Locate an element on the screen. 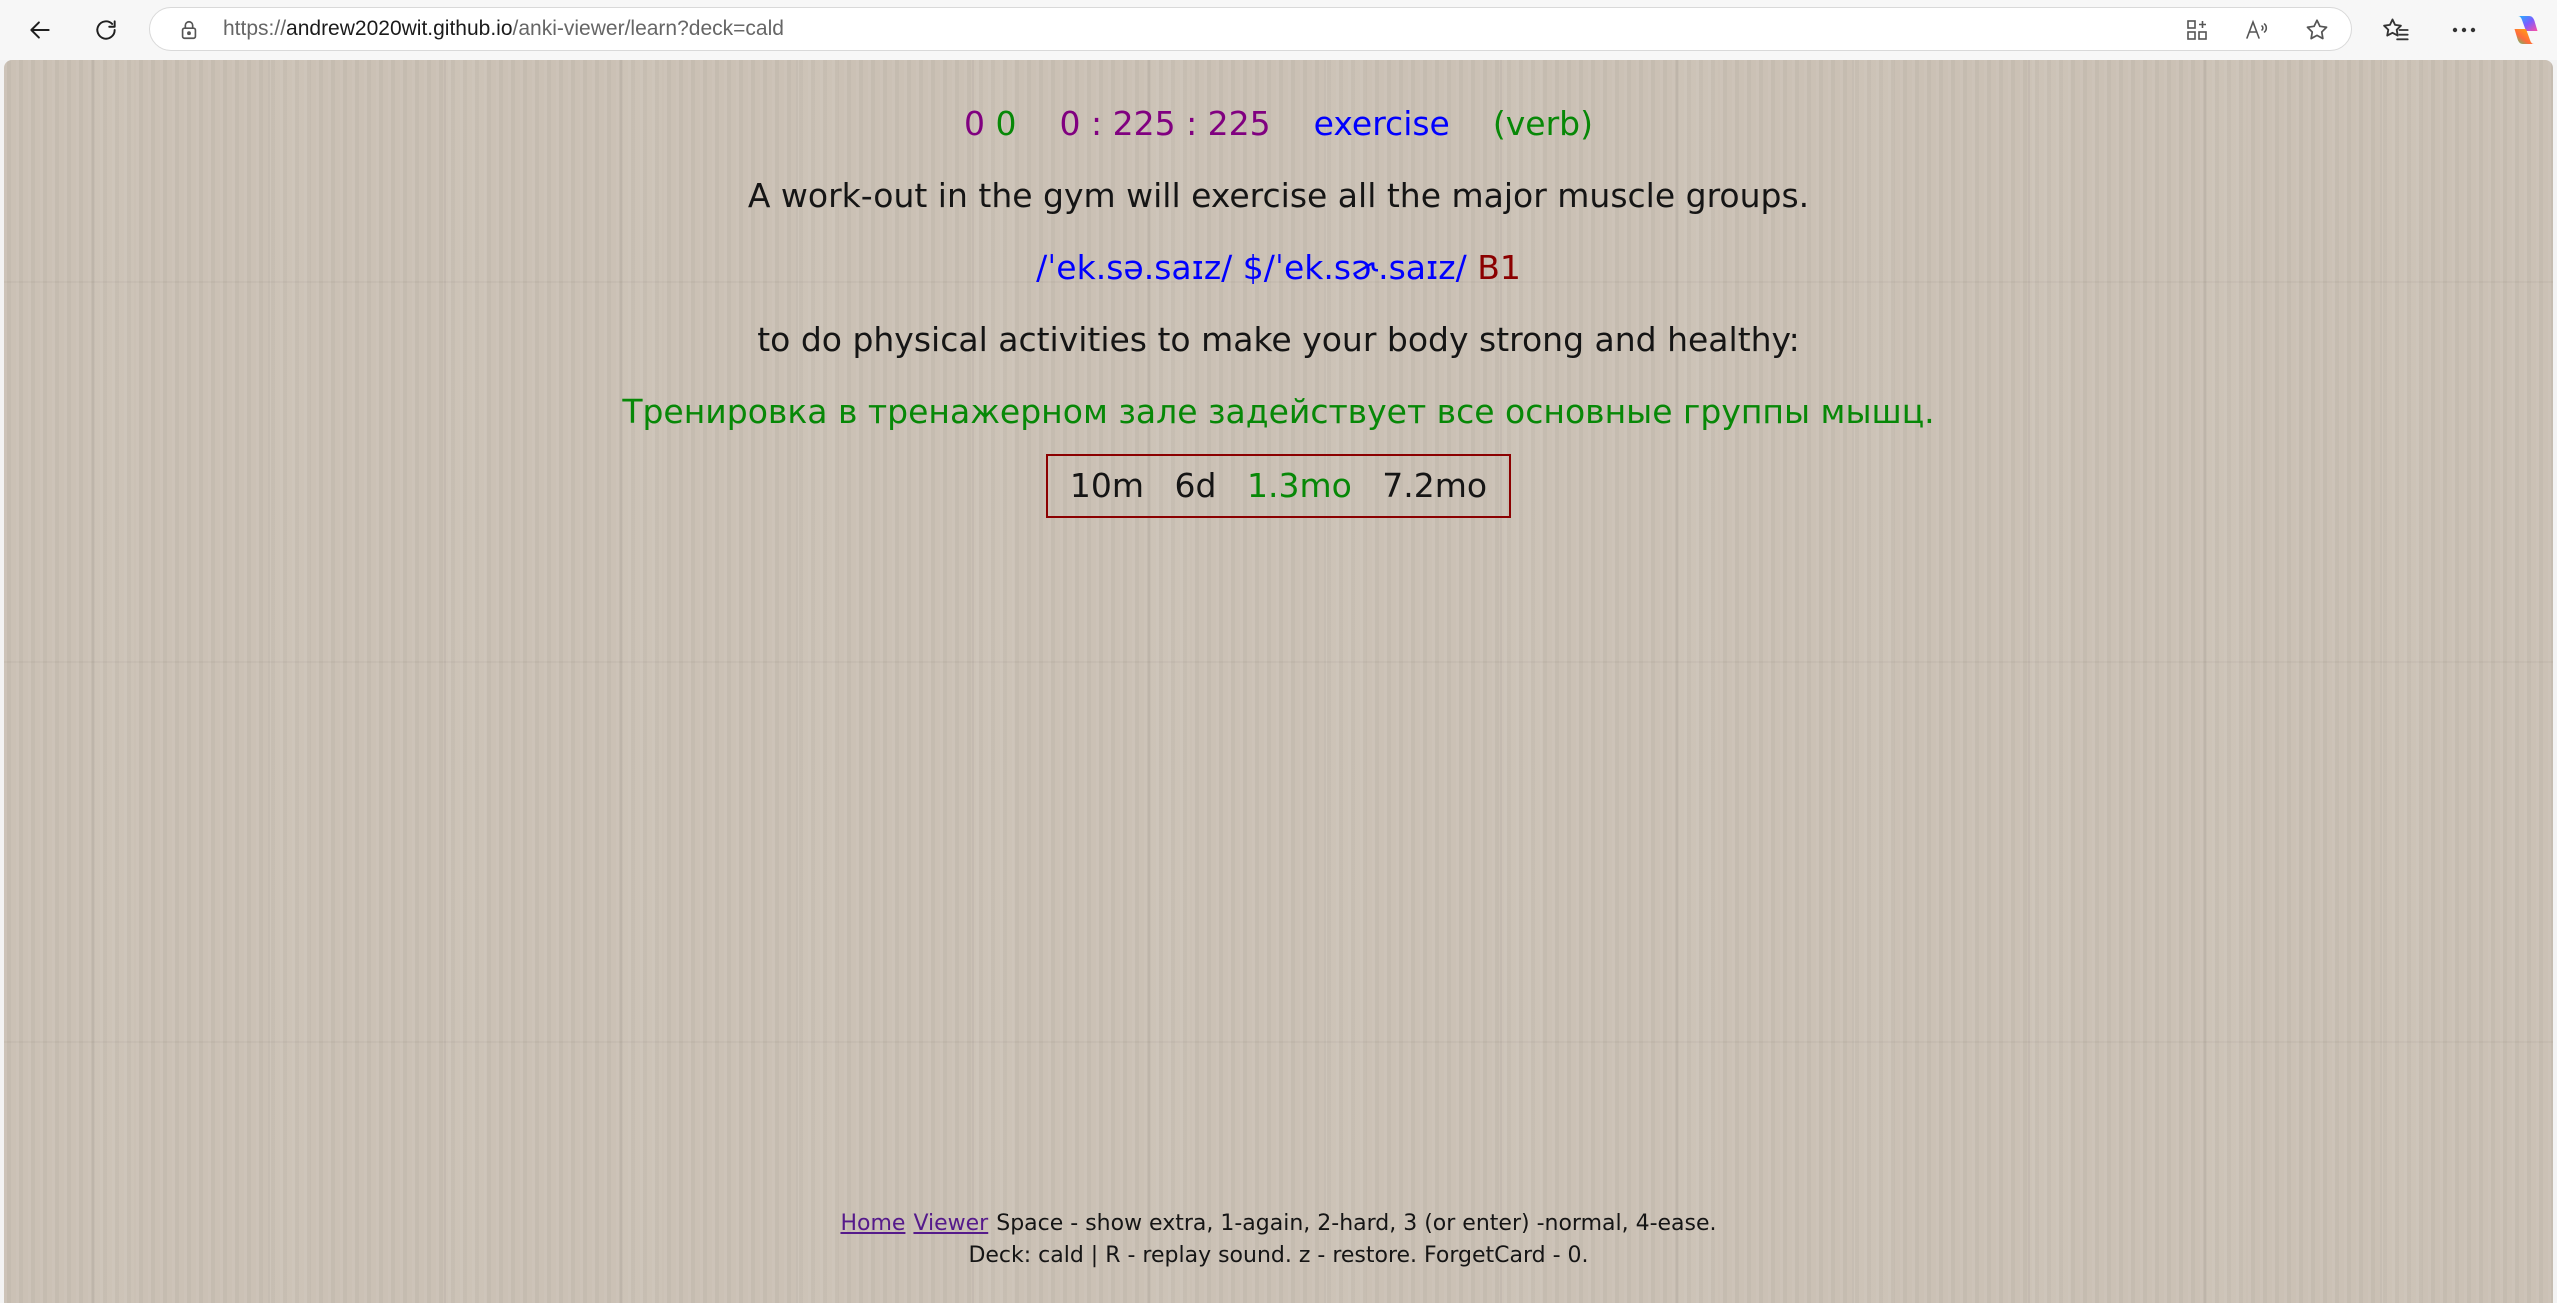 The width and height of the screenshot is (2557, 1303). pronunciation: /ˈek.sə.saɪz/ $/ˈek.sɚ.saɪz/ is located at coordinates (1251, 267).